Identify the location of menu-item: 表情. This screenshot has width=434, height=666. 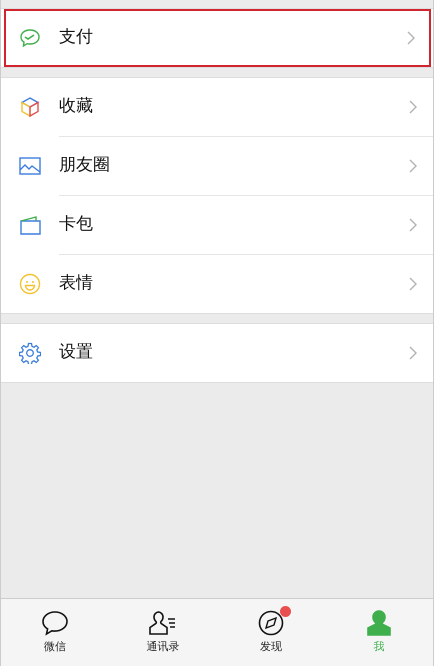
(217, 284).